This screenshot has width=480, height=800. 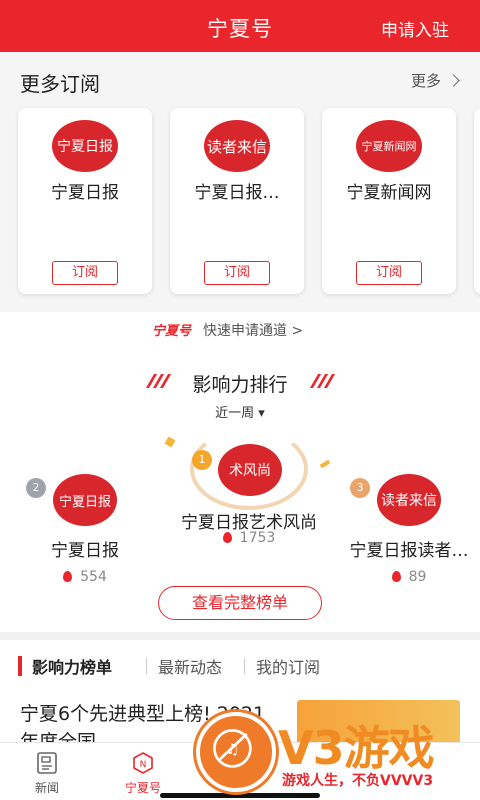 What do you see at coordinates (240, 795) in the screenshot?
I see `home-indicator` at bounding box center [240, 795].